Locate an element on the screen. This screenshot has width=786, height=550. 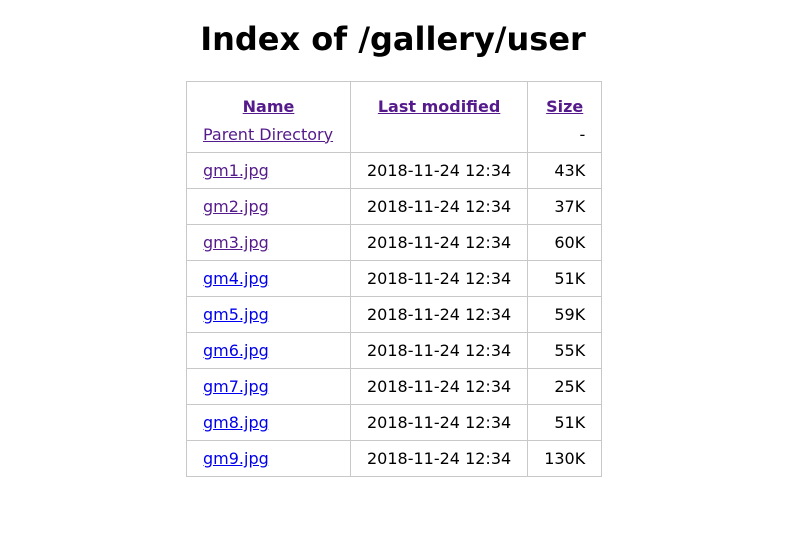
parent-directory-link: Parent Directory is located at coordinates (268, 134).